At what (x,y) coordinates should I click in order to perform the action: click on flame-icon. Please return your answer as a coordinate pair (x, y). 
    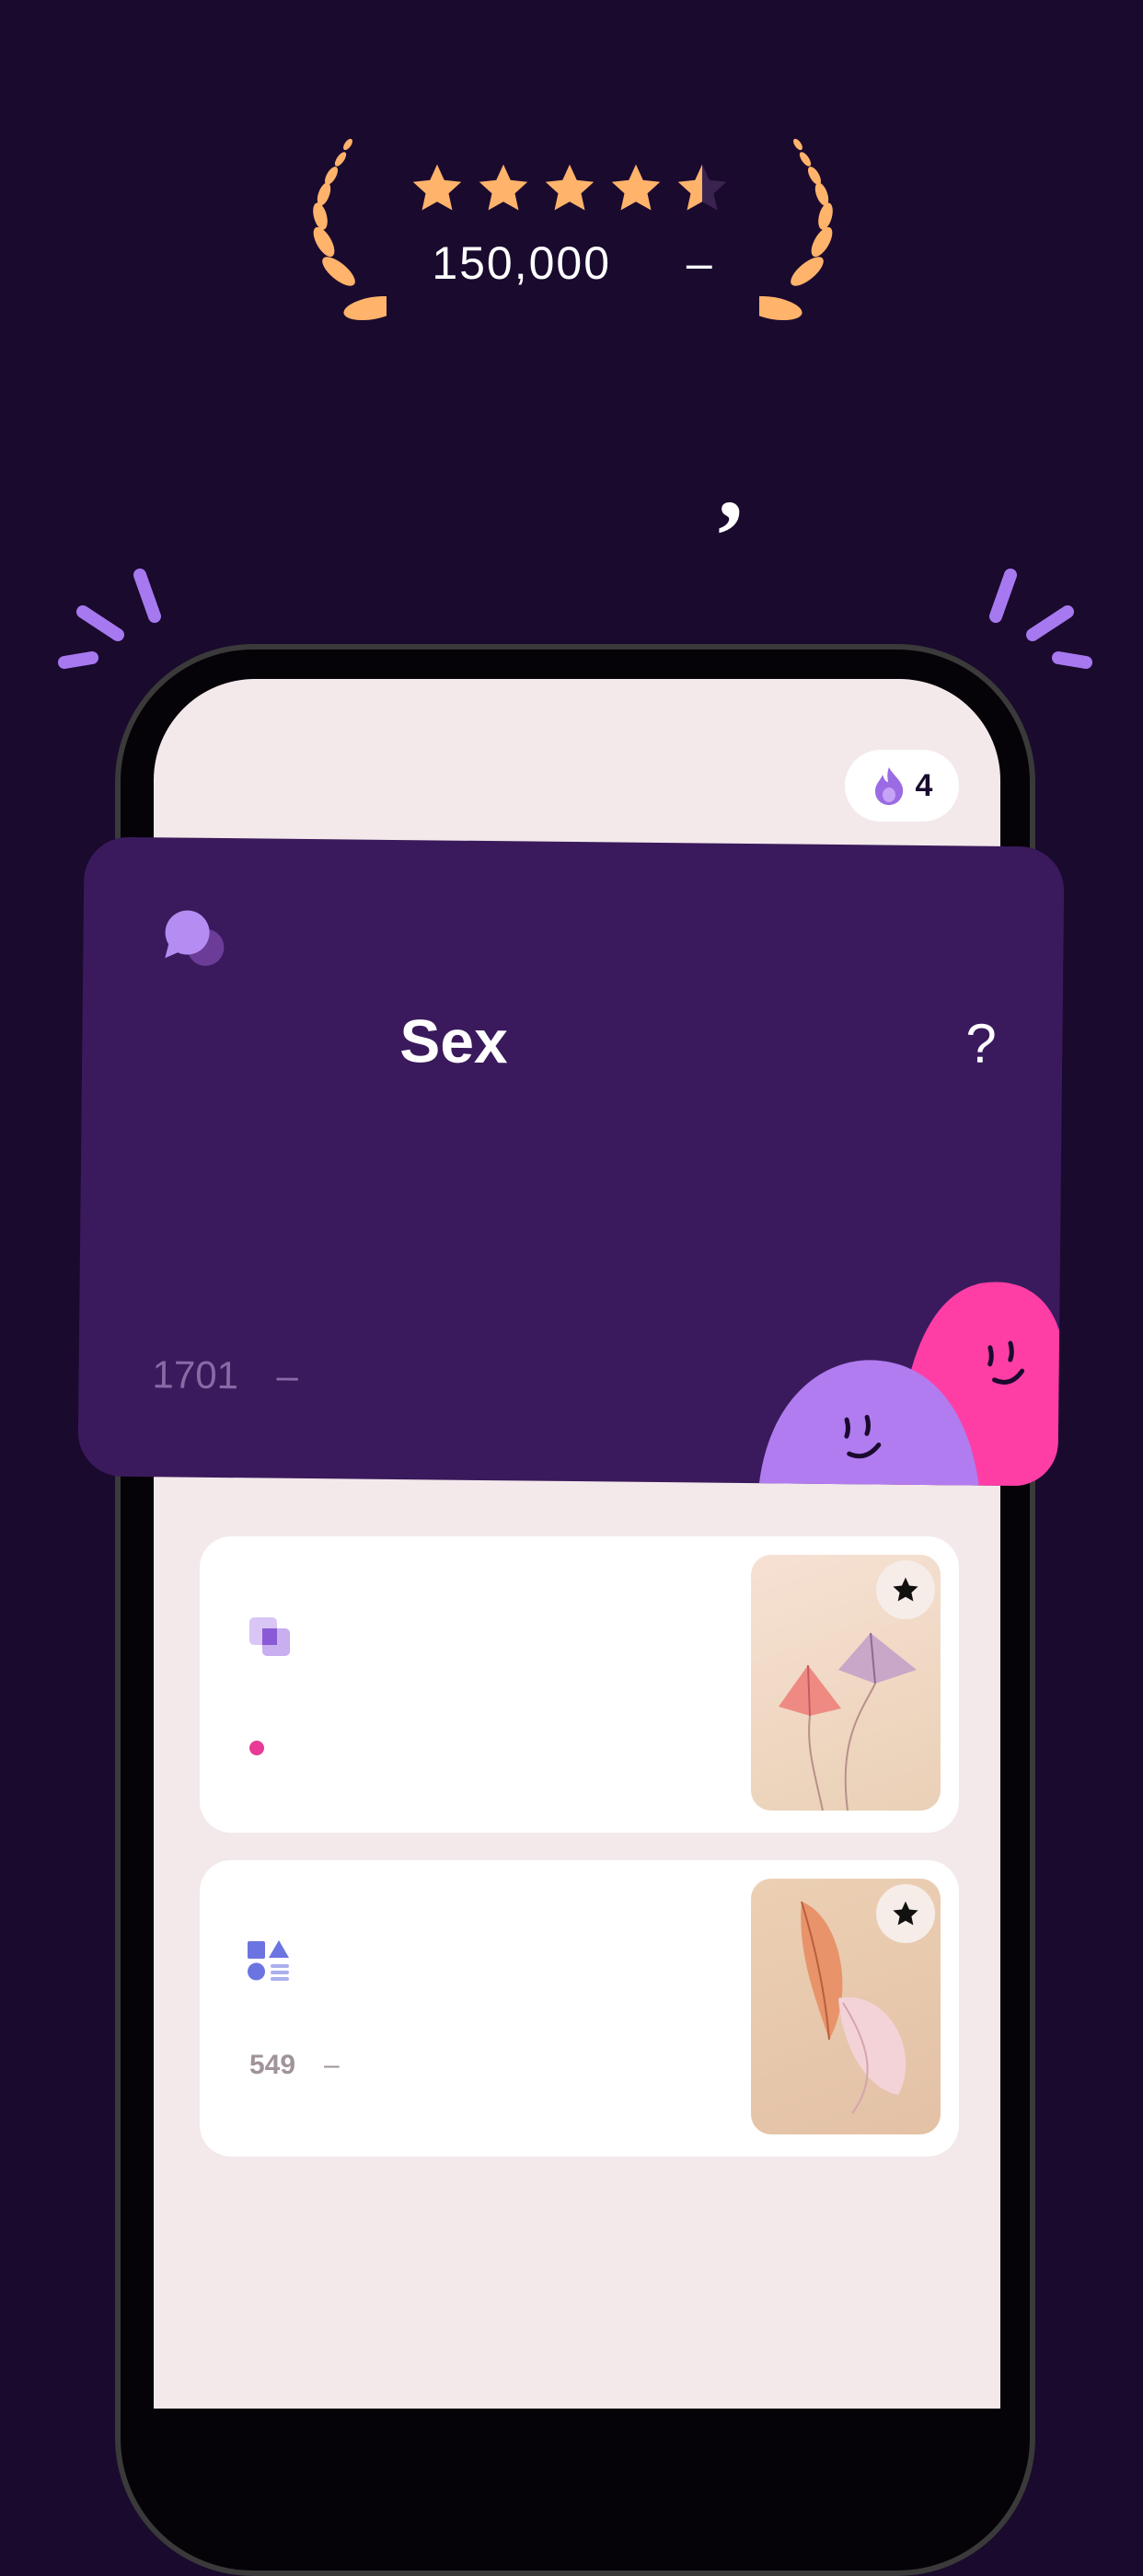
    Looking at the image, I should click on (888, 786).